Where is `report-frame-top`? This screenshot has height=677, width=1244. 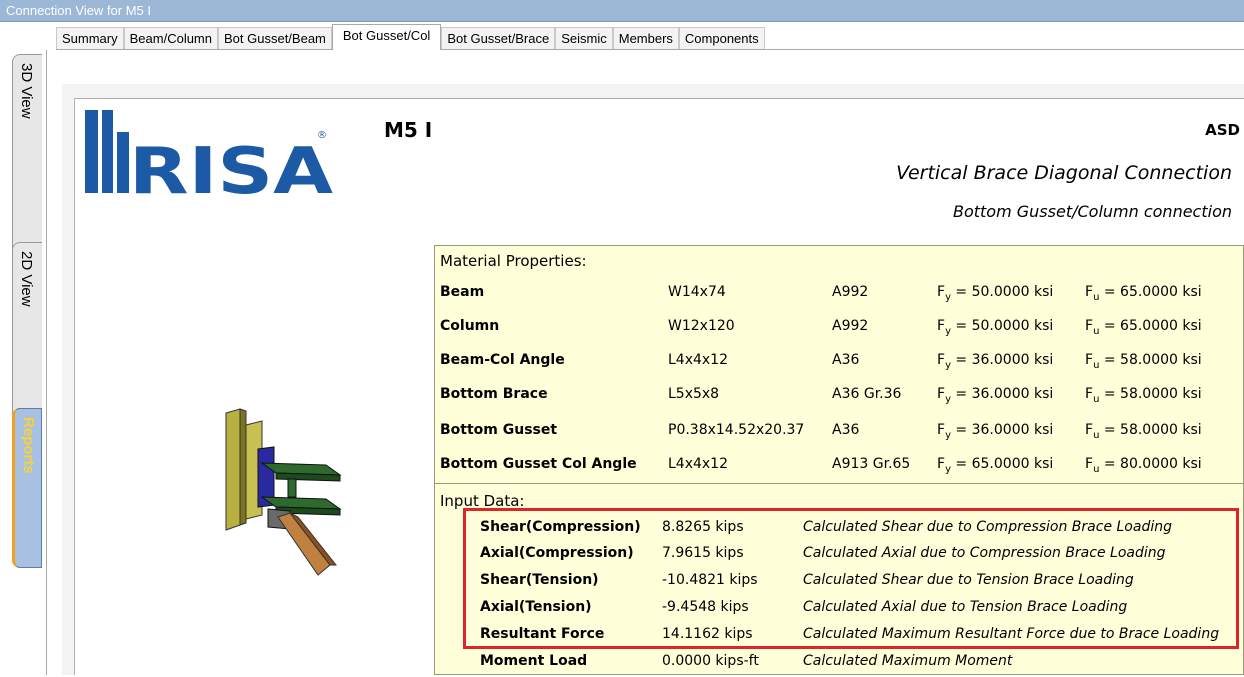 report-frame-top is located at coordinates (653, 91).